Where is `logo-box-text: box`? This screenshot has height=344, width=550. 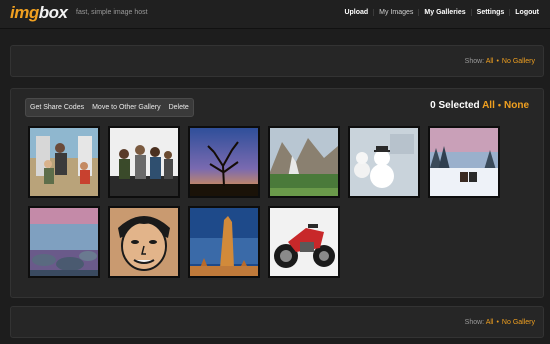 logo-box-text: box is located at coordinates (53, 12).